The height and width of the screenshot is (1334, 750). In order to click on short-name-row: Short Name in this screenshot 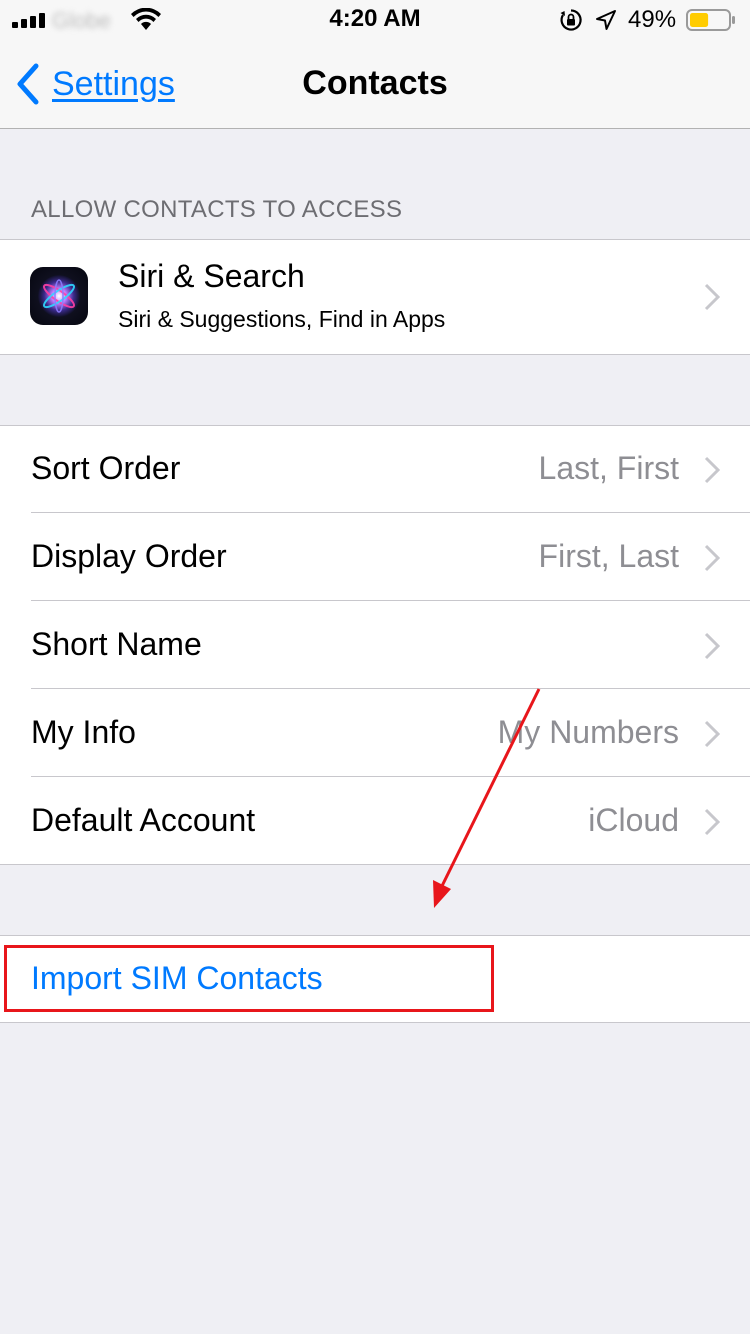, I will do `click(375, 645)`.